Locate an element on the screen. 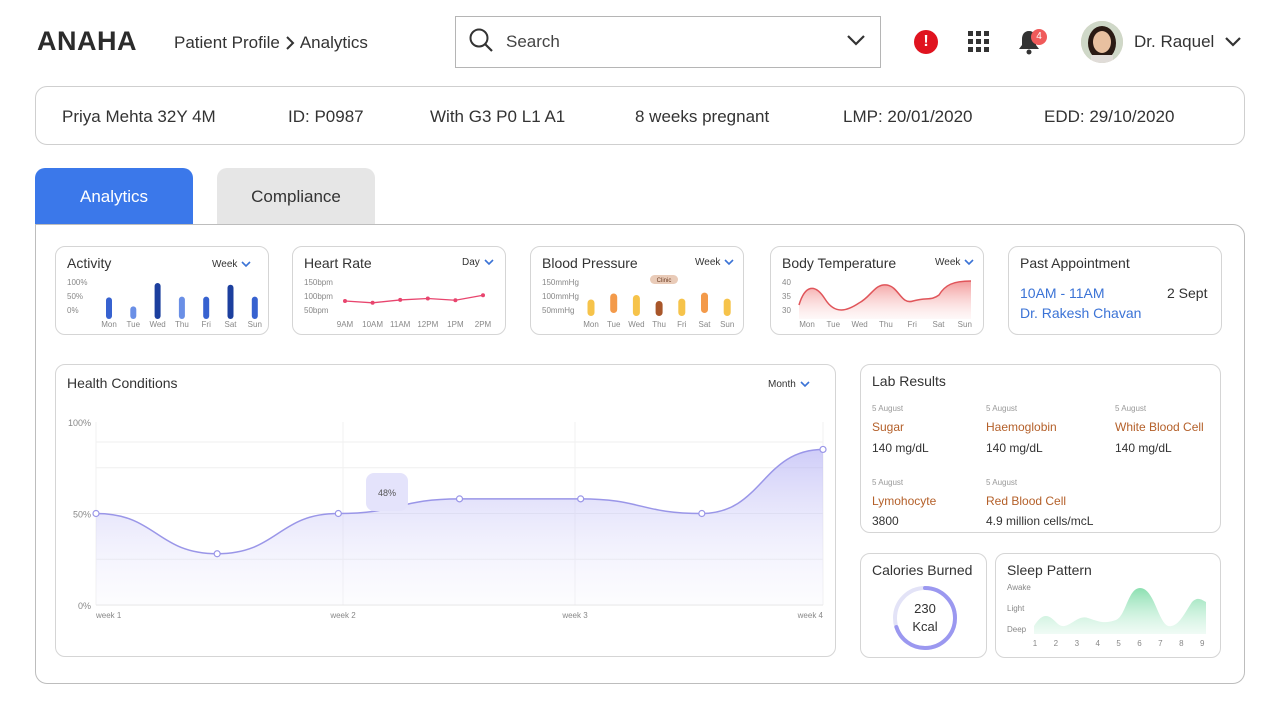 This screenshot has width=1280, height=720. x-tick-label: week 1 is located at coordinates (108, 615).